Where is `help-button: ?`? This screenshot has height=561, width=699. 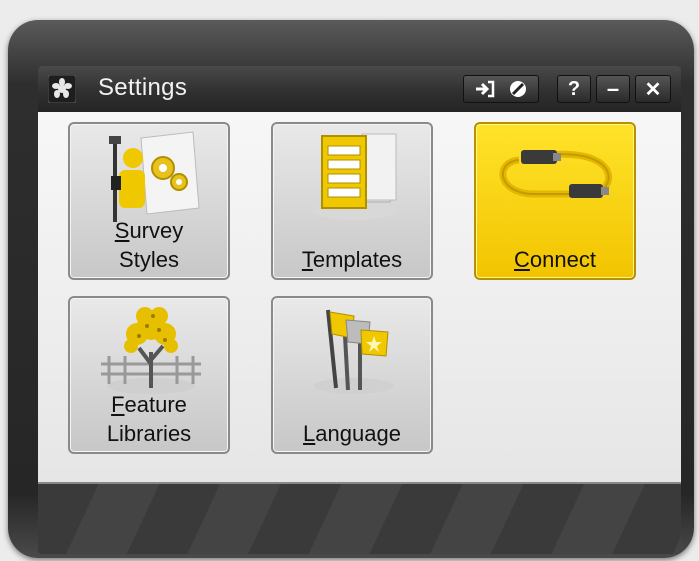
help-button: ? is located at coordinates (574, 89).